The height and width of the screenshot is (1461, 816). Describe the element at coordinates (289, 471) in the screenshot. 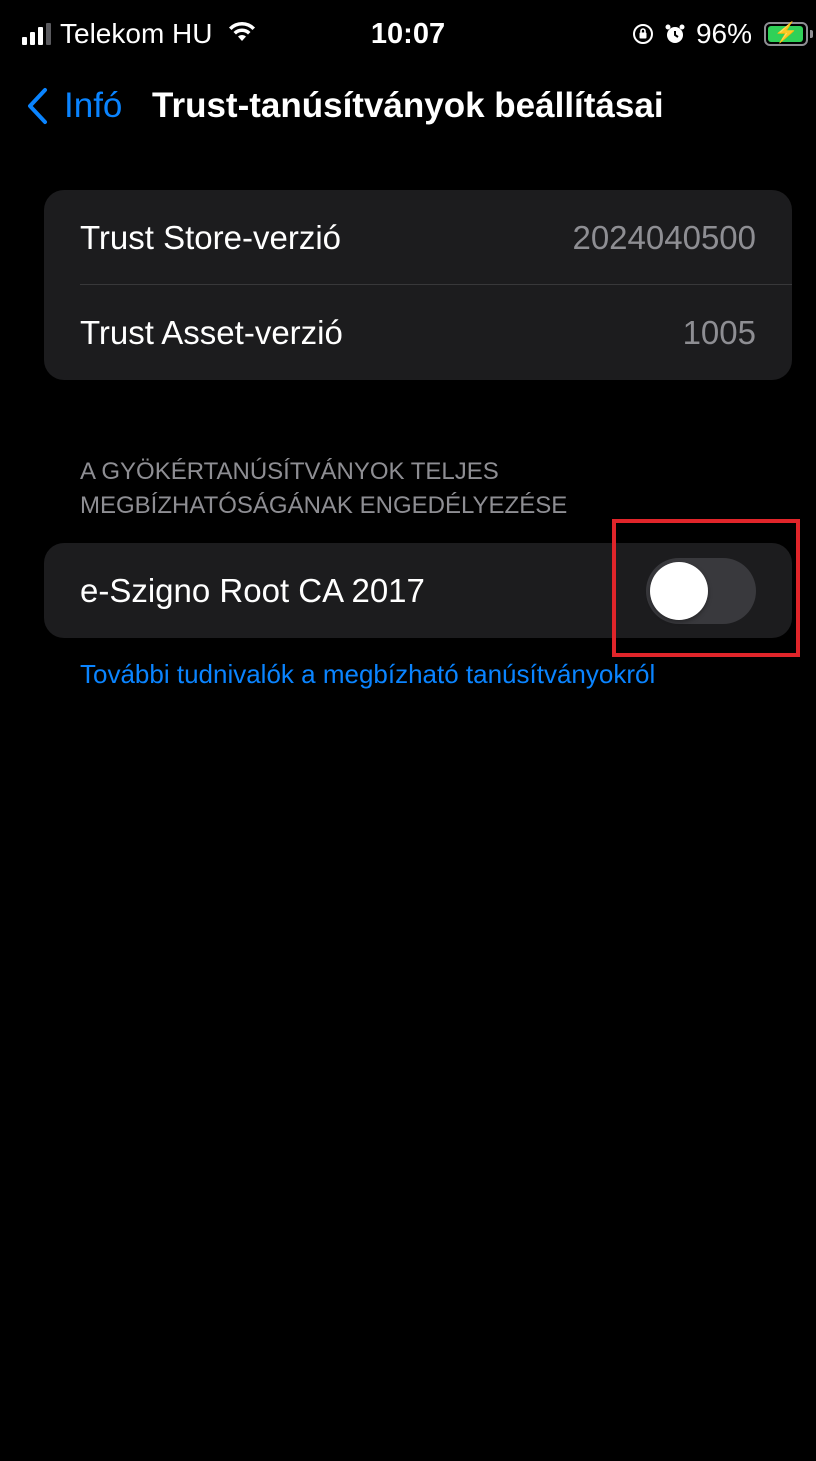

I see `section-header-line-1: A GYÖKÉRTANÚSÍTVÁNYOK TELJES` at that location.